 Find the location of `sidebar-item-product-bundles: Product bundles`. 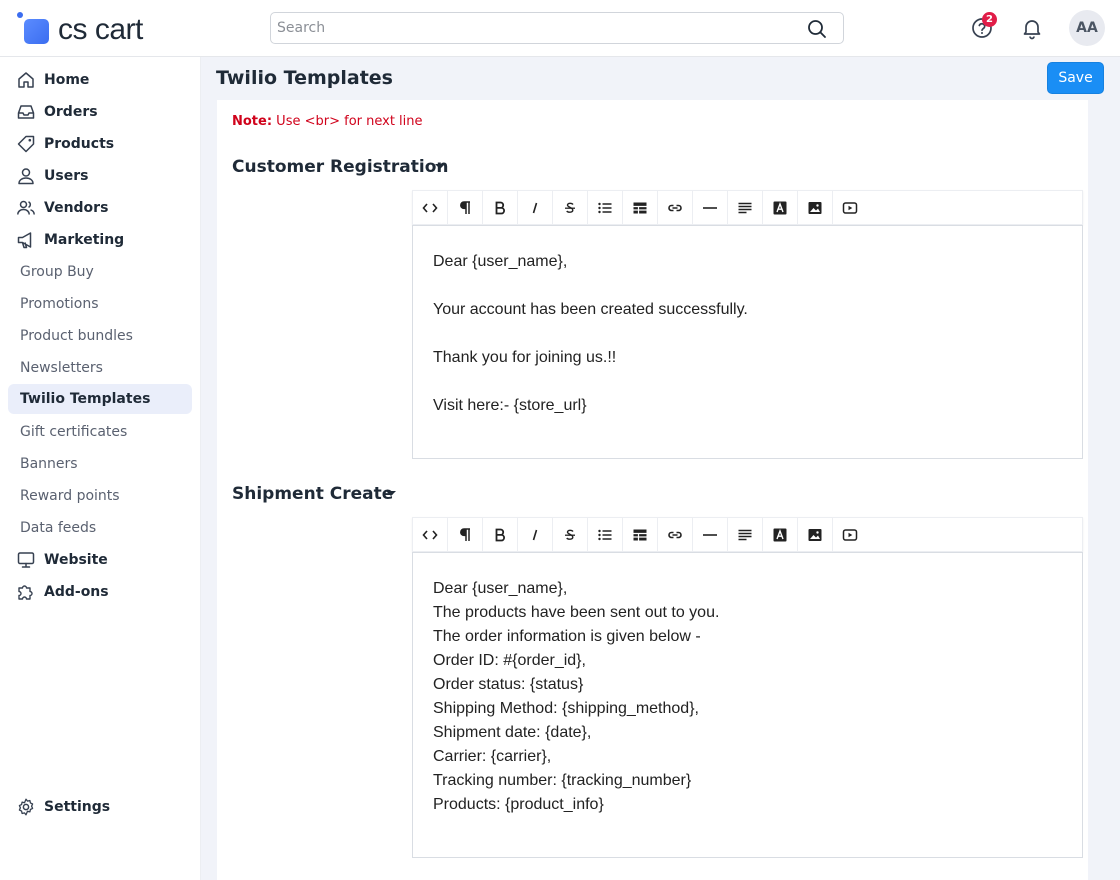

sidebar-item-product-bundles: Product bundles is located at coordinates (100, 336).